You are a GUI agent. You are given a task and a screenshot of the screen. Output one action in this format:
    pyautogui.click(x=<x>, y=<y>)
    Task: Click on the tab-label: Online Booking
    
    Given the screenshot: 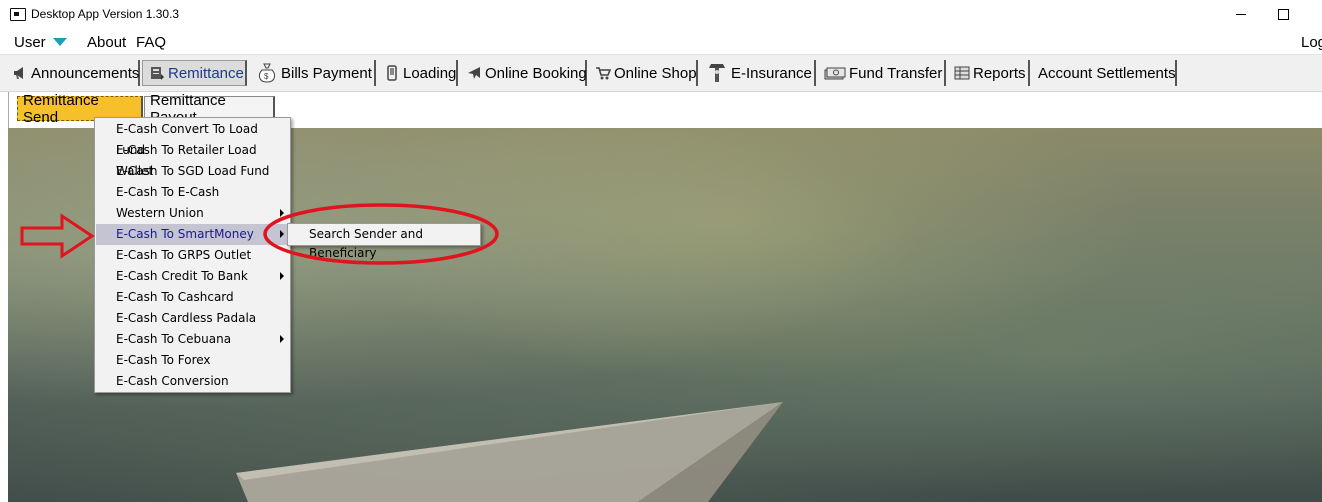 What is the action you would take?
    pyautogui.click(x=536, y=73)
    